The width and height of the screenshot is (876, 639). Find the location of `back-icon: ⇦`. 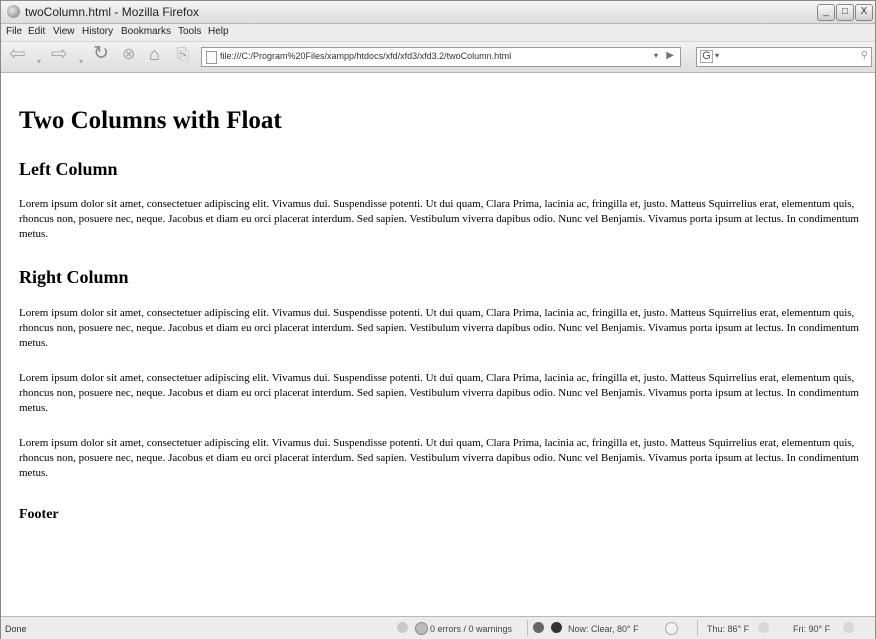

back-icon: ⇦ is located at coordinates (17, 54).